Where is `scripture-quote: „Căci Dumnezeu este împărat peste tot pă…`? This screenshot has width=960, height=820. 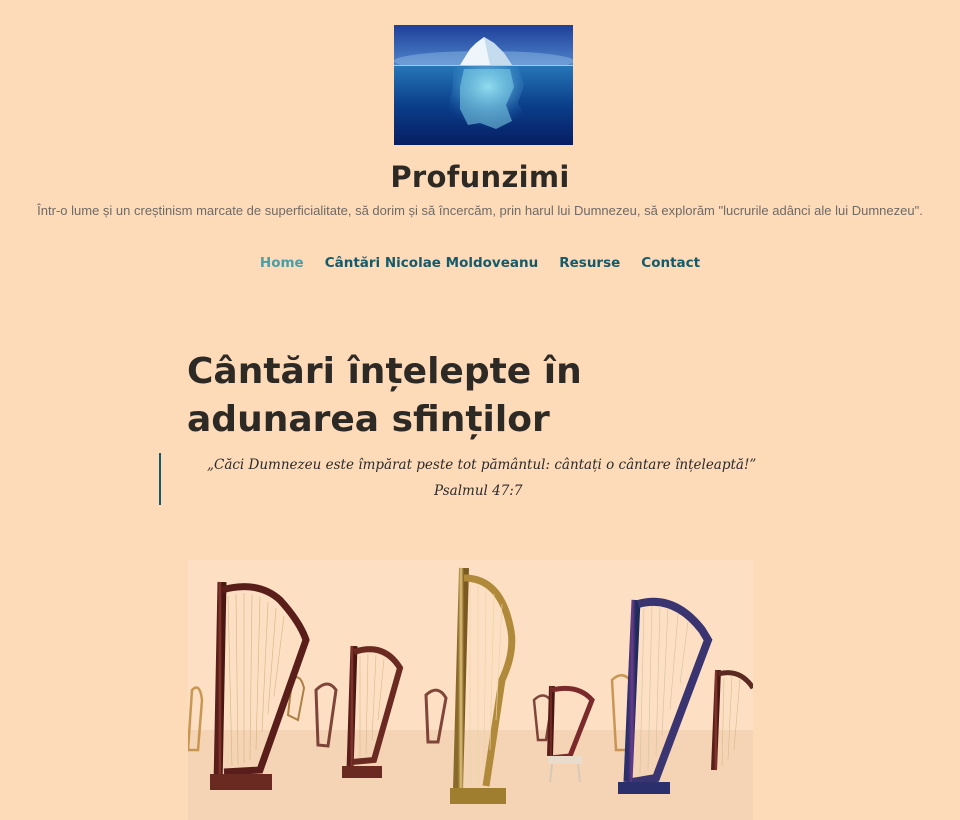 scripture-quote: „Căci Dumnezeu este împărat peste tot pă… is located at coordinates (479, 479).